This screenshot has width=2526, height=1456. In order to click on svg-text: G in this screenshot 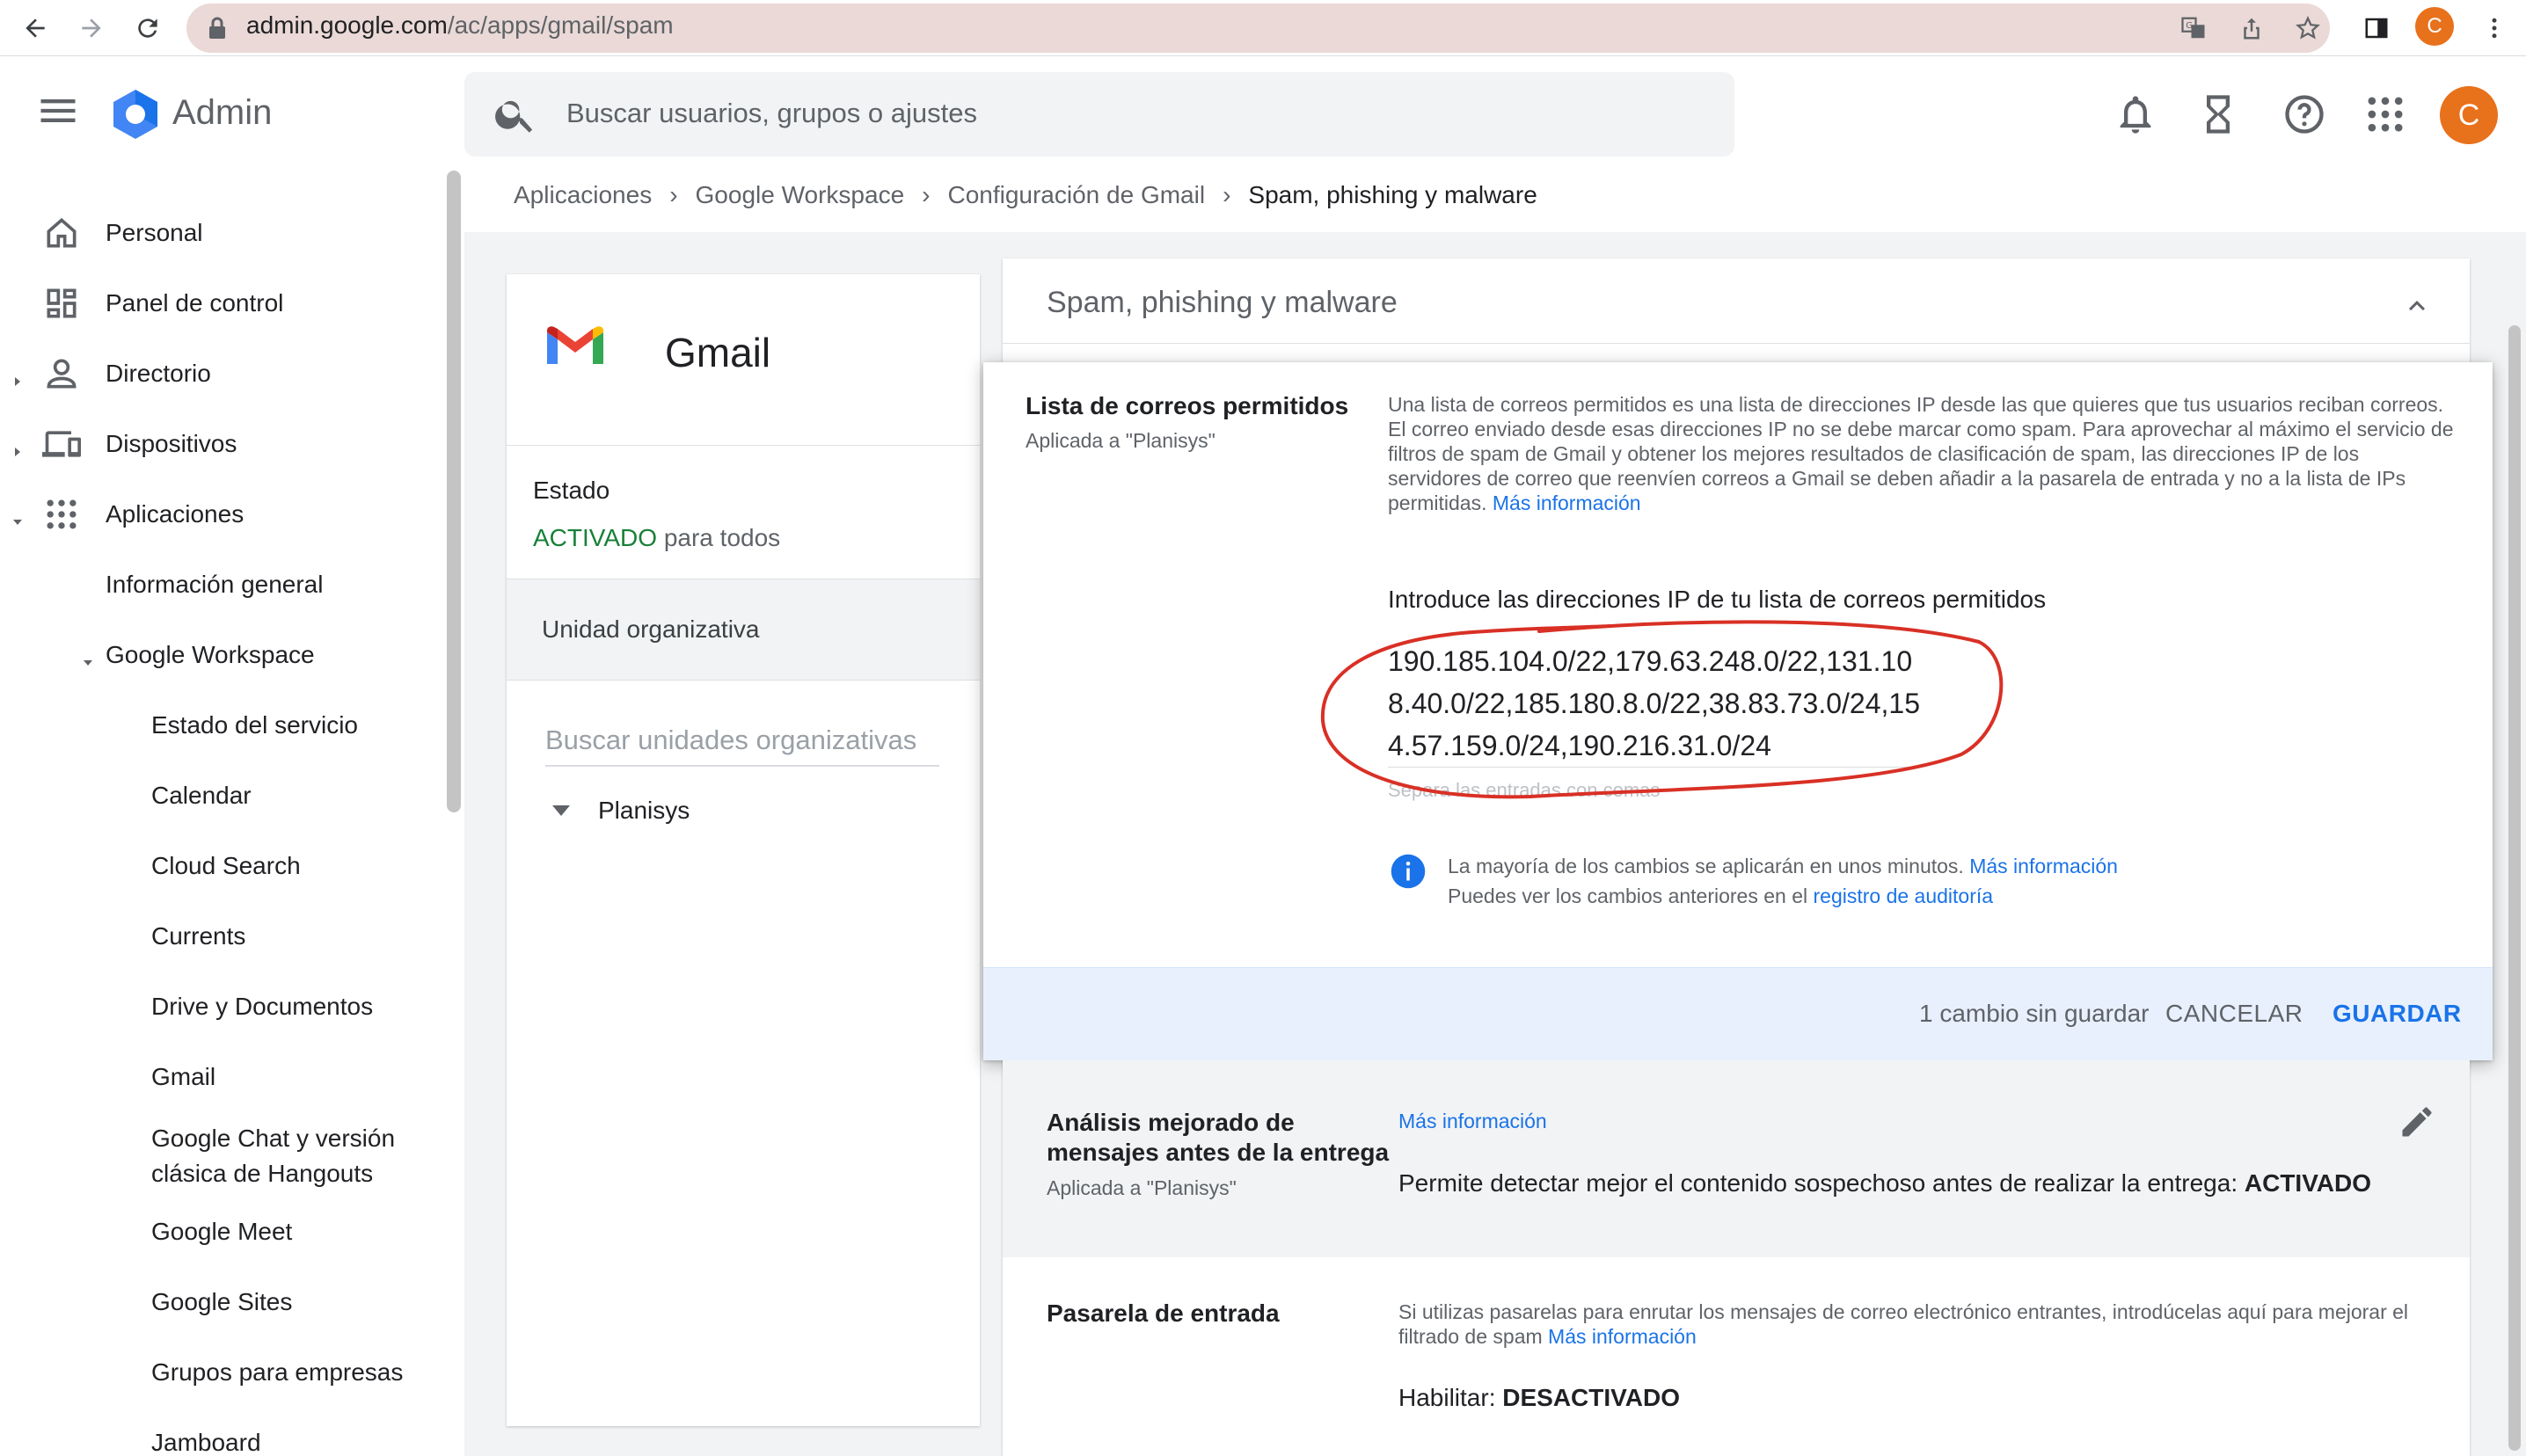, I will do `click(2190, 26)`.